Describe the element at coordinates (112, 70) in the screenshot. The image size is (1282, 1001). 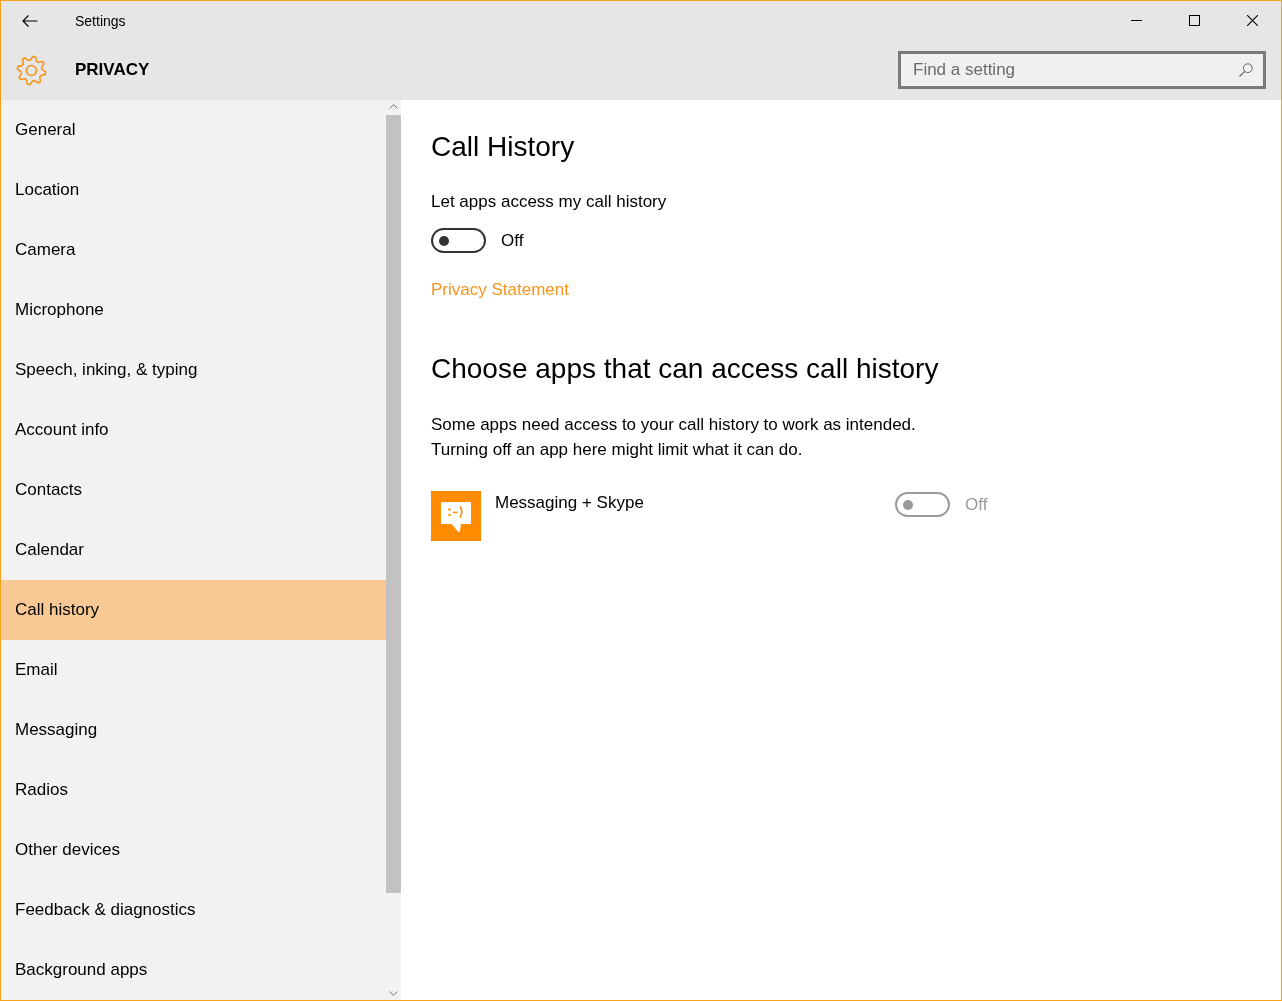
I see `page-category-title: PRIVACY` at that location.